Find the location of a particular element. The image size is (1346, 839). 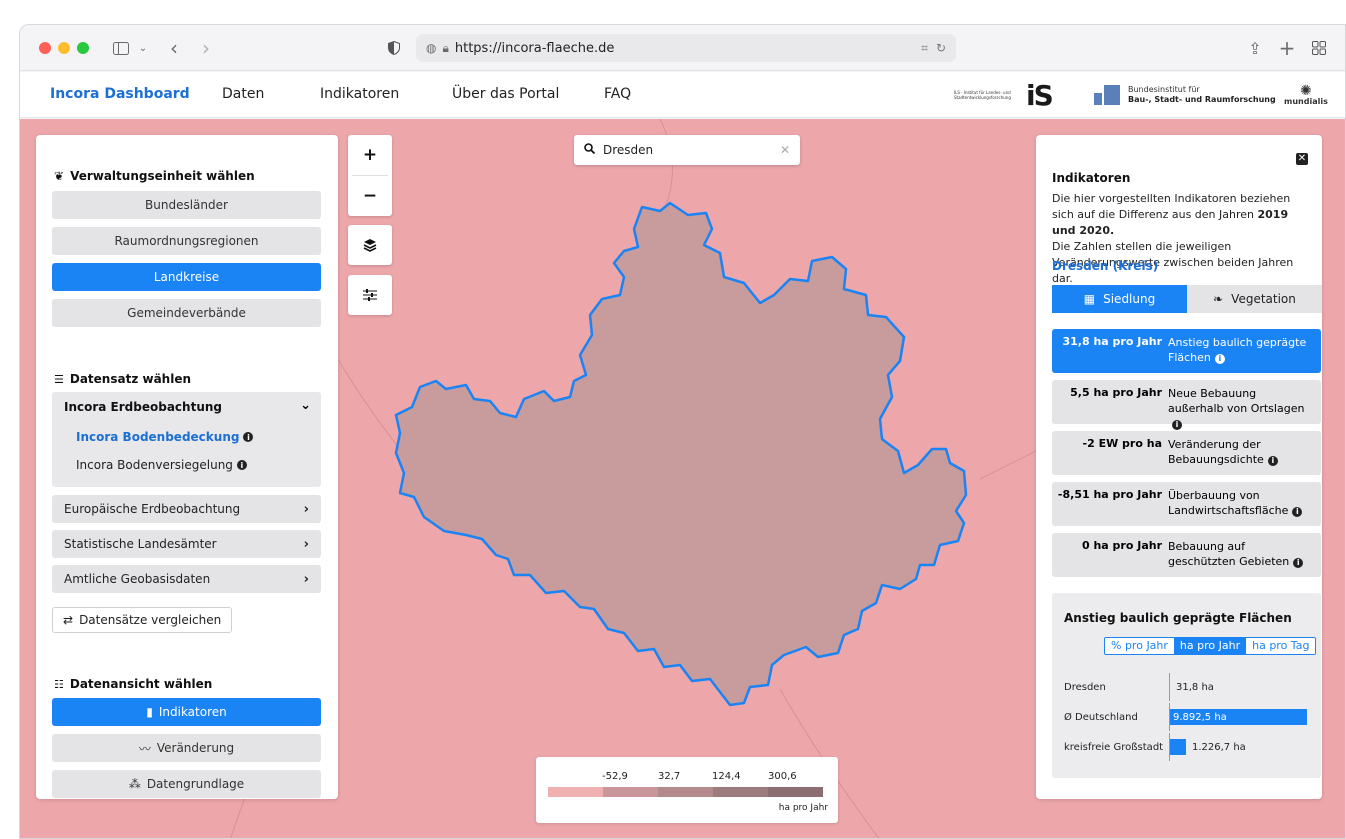

bbsr-mark-icon is located at coordinates (1107, 95).